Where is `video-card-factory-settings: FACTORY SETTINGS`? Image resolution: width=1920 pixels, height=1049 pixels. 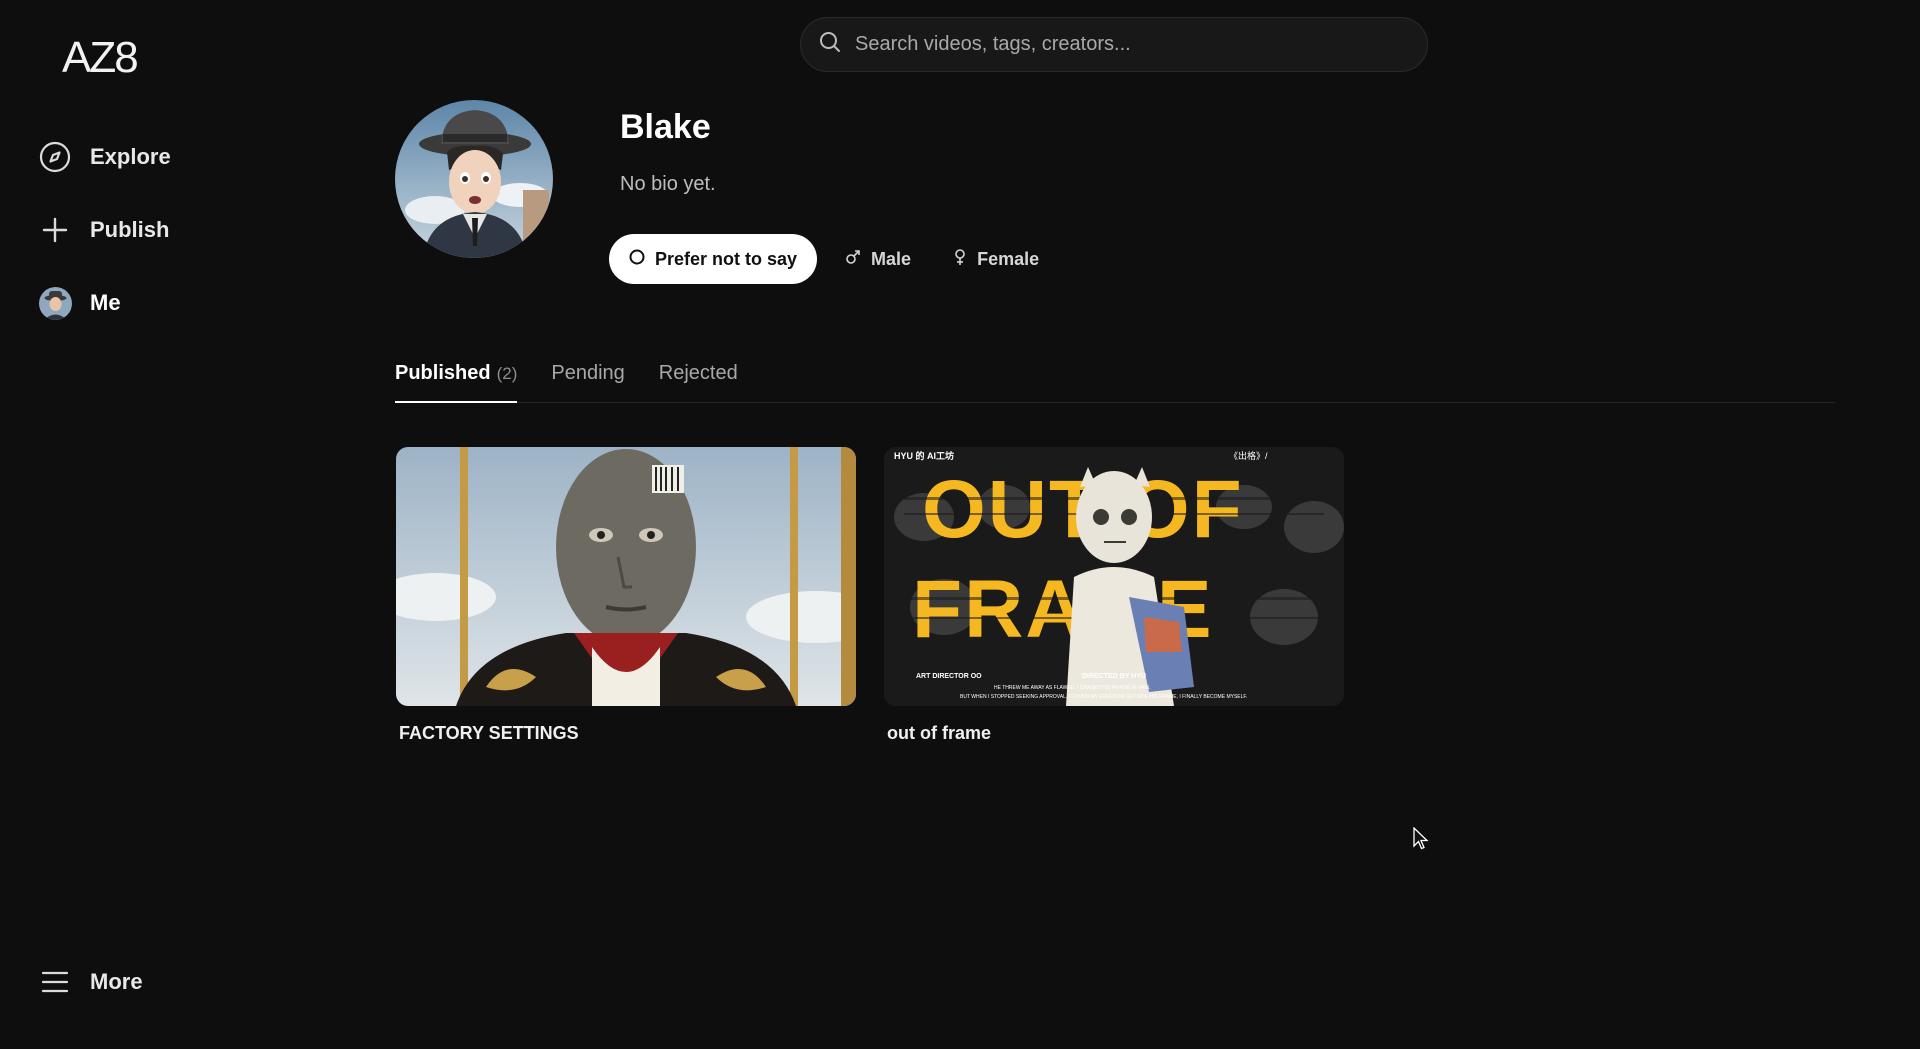
video-card-factory-settings: FACTORY SETTINGS is located at coordinates (626, 595).